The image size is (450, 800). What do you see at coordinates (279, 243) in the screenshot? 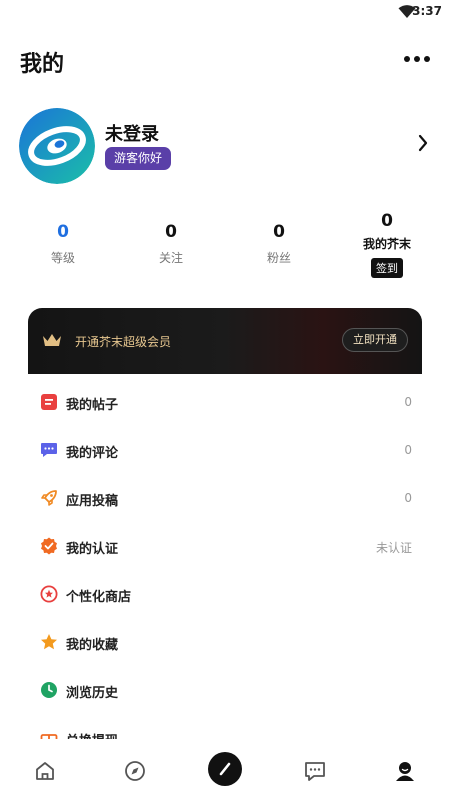
I see `stat-followers: 0 粉丝` at bounding box center [279, 243].